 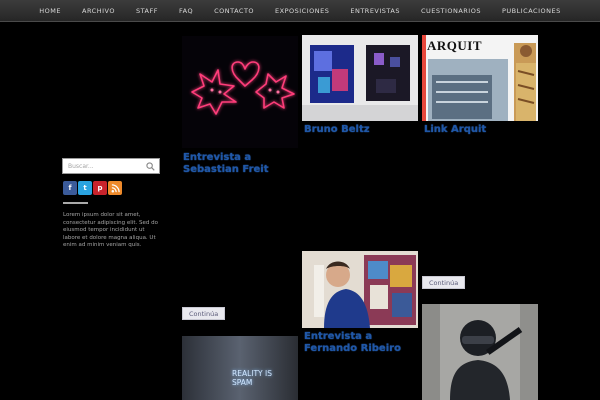 What do you see at coordinates (115, 188) in the screenshot?
I see `rss-icon` at bounding box center [115, 188].